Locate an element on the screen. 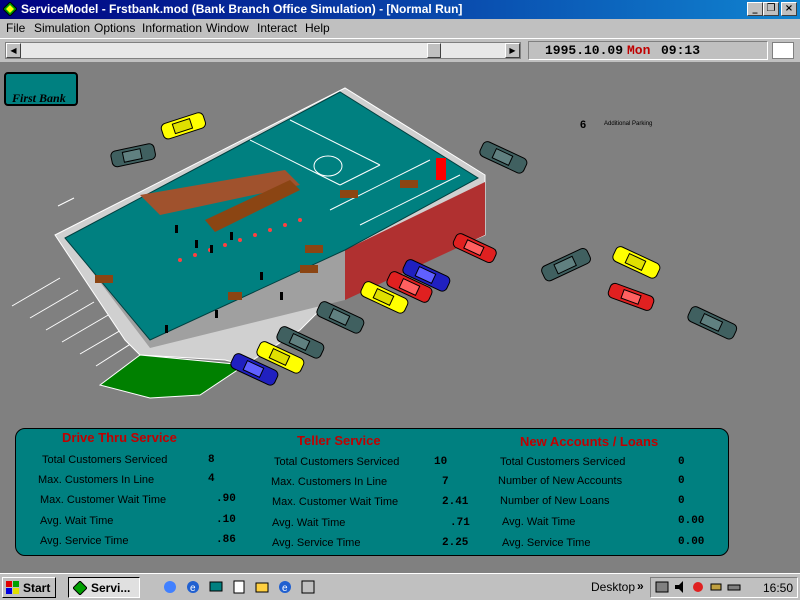 Image resolution: width=800 pixels, height=600 pixels. start-button: Start is located at coordinates (29, 587).